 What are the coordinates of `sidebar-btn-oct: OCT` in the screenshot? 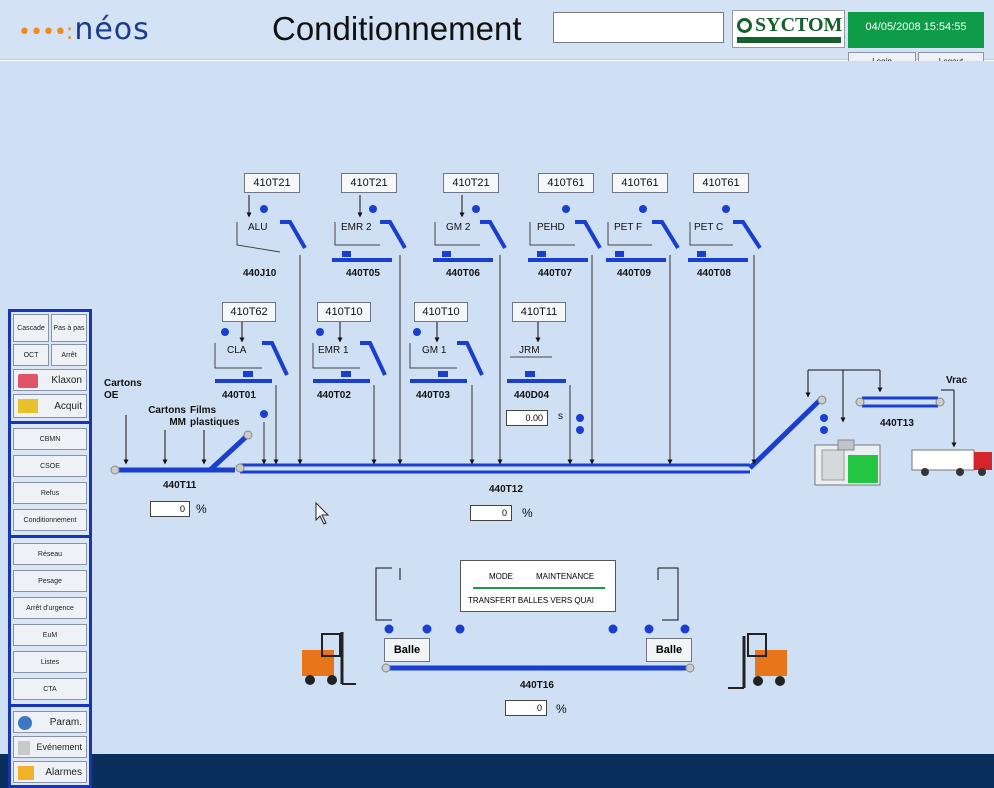 It's located at (31, 355).